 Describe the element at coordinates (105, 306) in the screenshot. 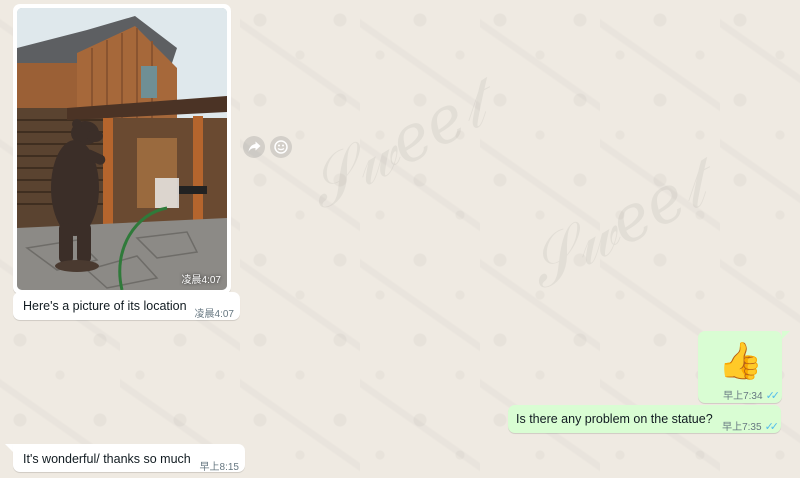

I see `message-text: Here's a picture of its location` at that location.